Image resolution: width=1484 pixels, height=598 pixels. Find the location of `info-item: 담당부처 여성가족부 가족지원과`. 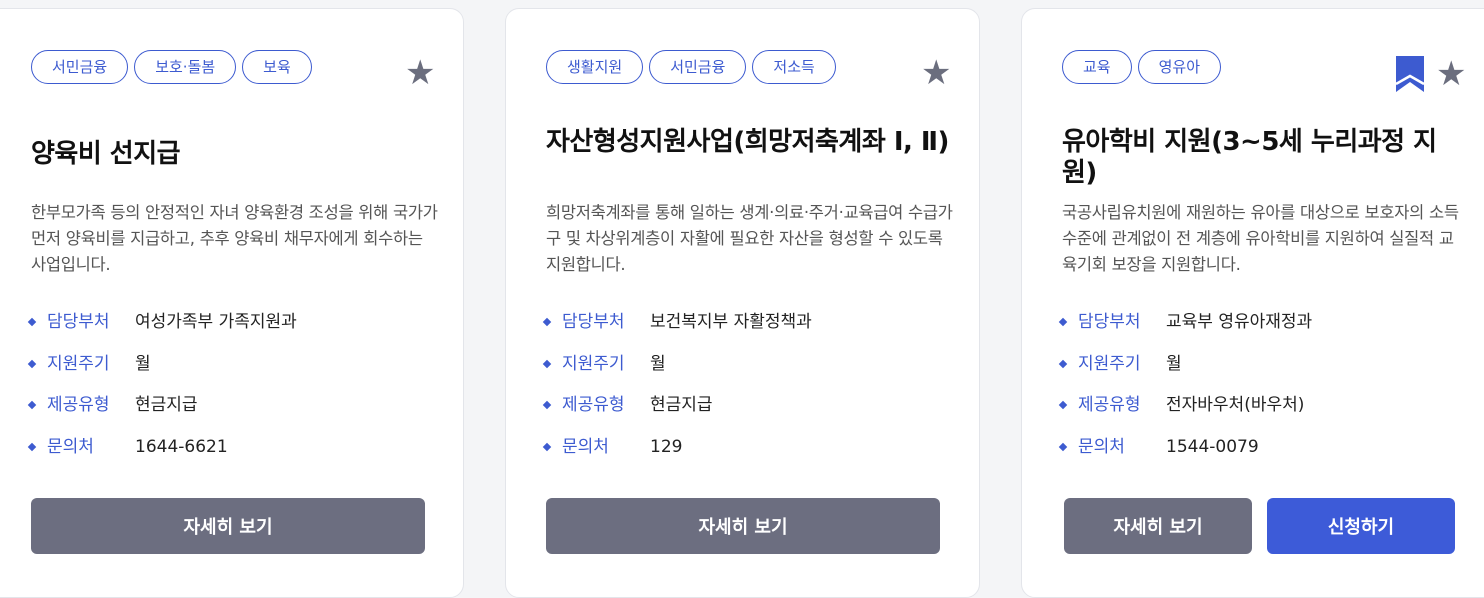

info-item: 담당부처 여성가족부 가족지원과 is located at coordinates (162, 330).